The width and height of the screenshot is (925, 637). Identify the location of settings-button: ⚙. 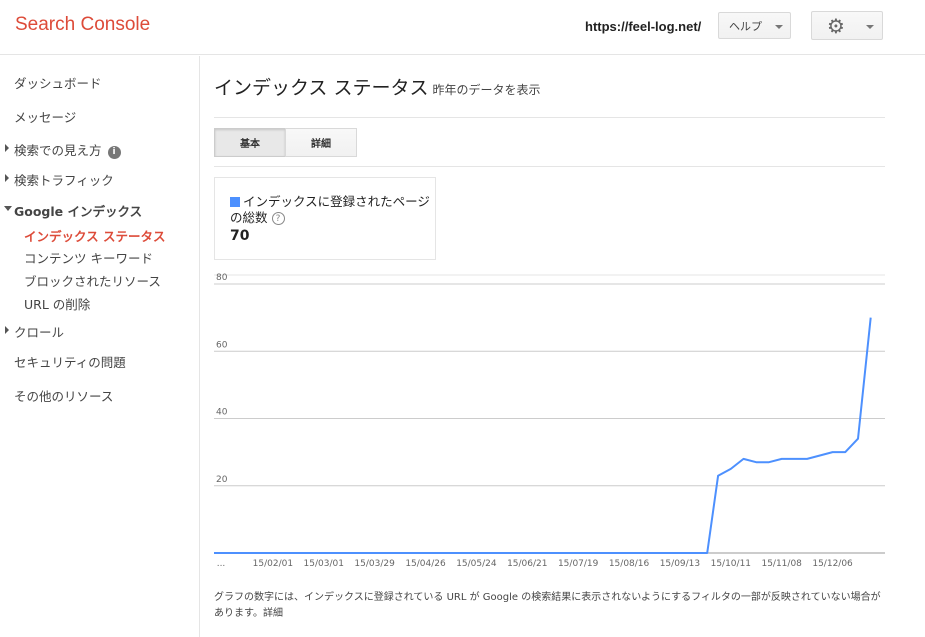
(847, 25).